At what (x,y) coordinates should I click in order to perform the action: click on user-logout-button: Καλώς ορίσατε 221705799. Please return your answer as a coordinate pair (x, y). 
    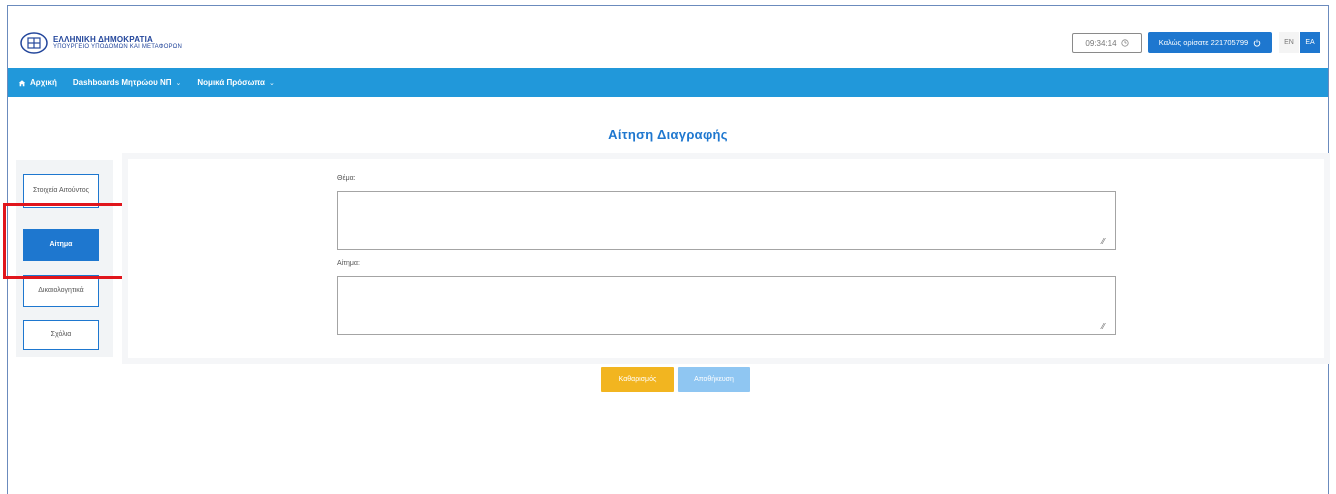
    Looking at the image, I should click on (1210, 42).